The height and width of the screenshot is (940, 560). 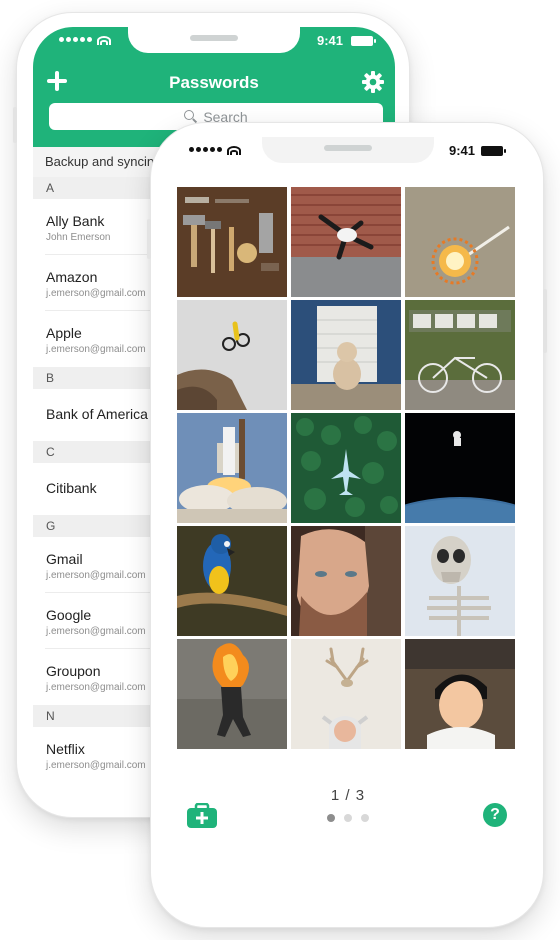 I want to click on account-subtitle: John Emerson, so click(x=78, y=237).